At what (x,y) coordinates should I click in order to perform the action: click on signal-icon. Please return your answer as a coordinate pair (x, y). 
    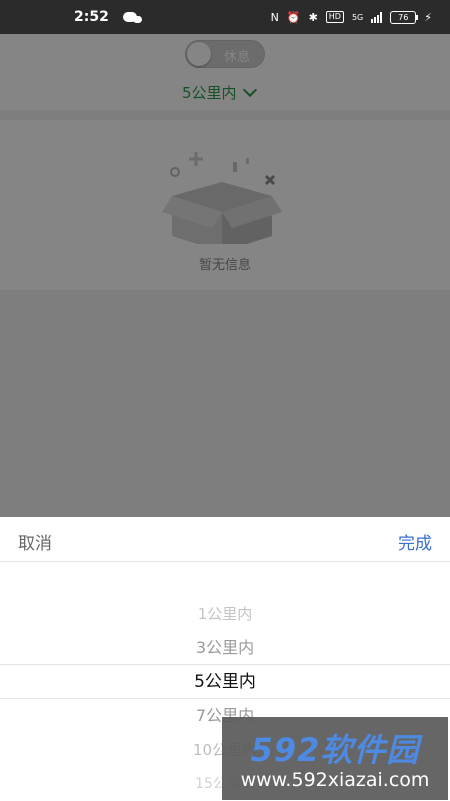
    Looking at the image, I should click on (377, 17).